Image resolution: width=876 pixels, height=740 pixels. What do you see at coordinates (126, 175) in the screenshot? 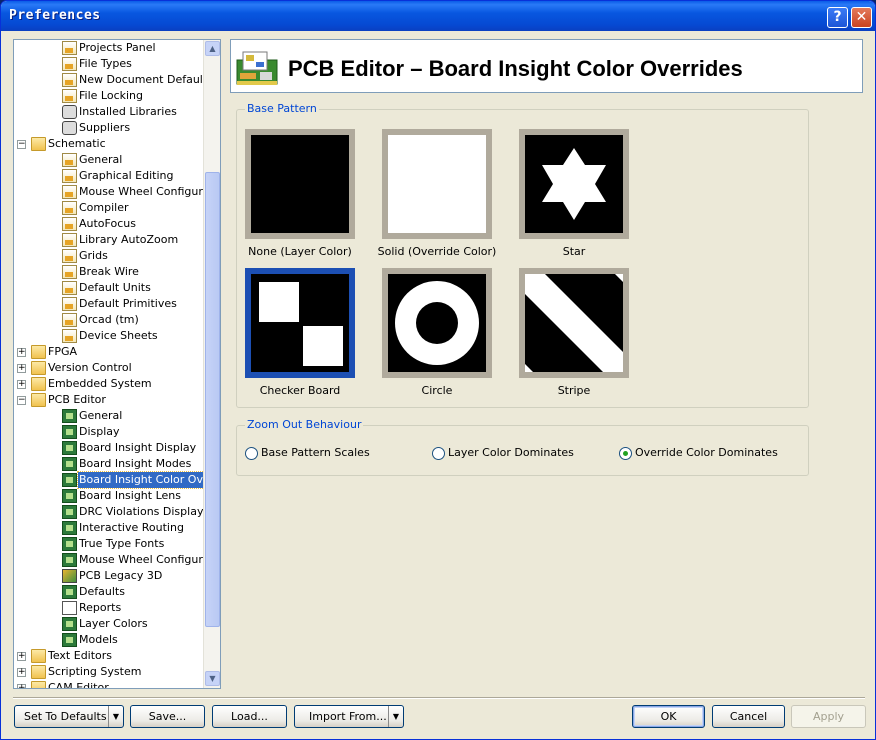
I see `tree-item-label: Graphical Editing` at bounding box center [126, 175].